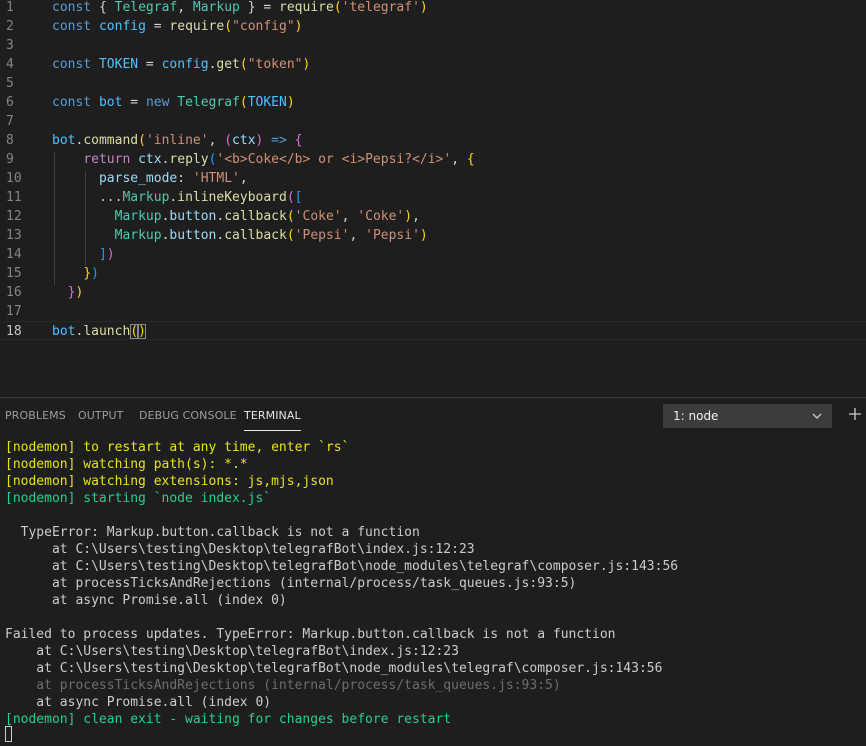 The height and width of the screenshot is (746, 866). I want to click on code-text: bot.launch(), so click(99, 331).